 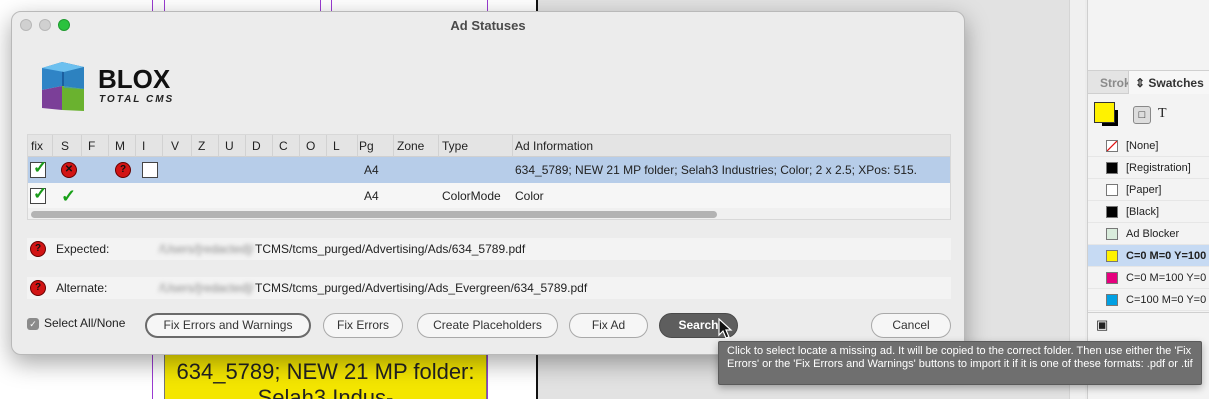 What do you see at coordinates (1166, 278) in the screenshot?
I see `swatch-name: C=0 M=100 Y=0` at bounding box center [1166, 278].